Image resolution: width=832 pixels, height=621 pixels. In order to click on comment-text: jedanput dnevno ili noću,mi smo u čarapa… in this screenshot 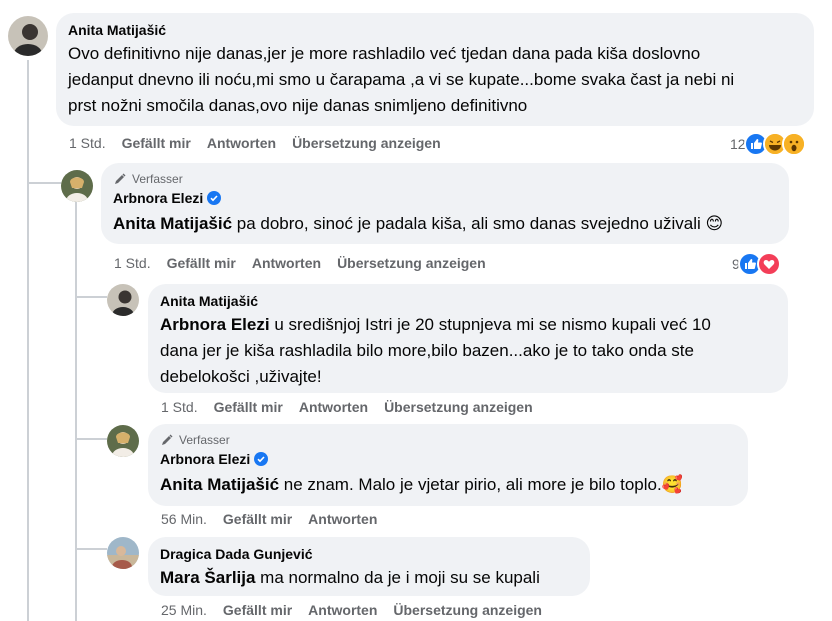, I will do `click(401, 79)`.